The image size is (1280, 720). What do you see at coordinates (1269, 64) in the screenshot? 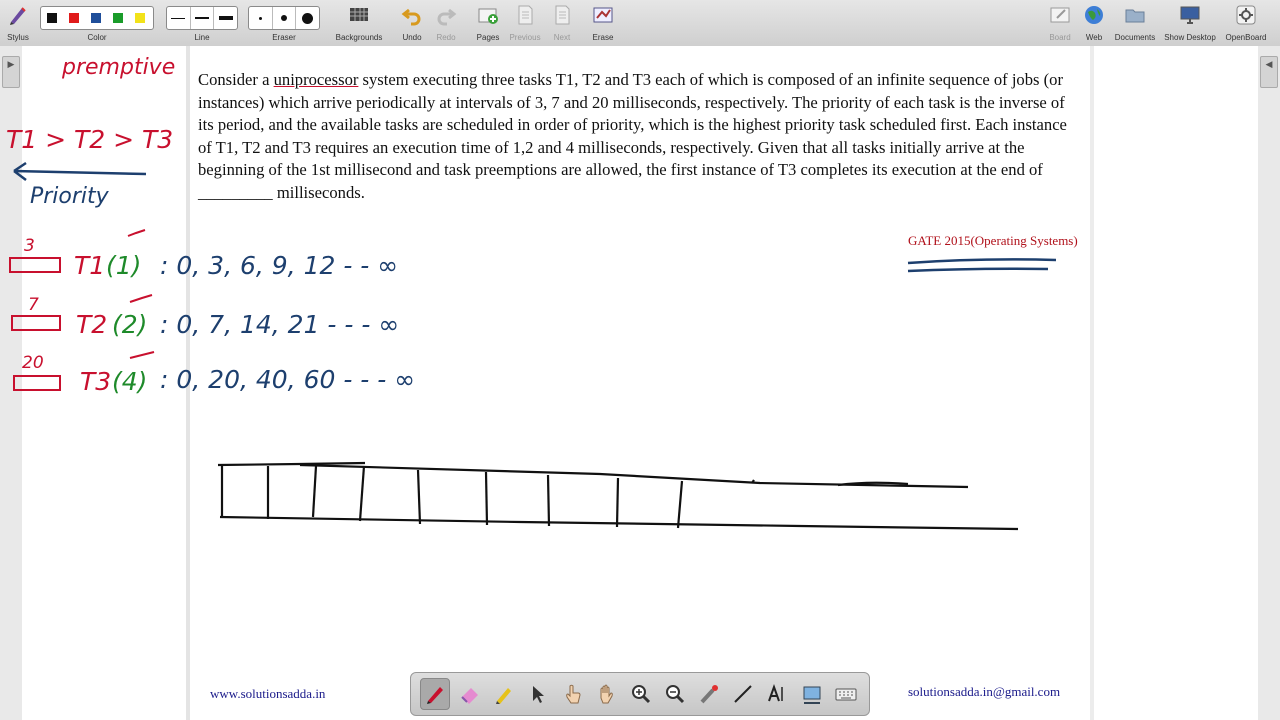
I see `collapse-arrow-icon: ◀` at bounding box center [1269, 64].